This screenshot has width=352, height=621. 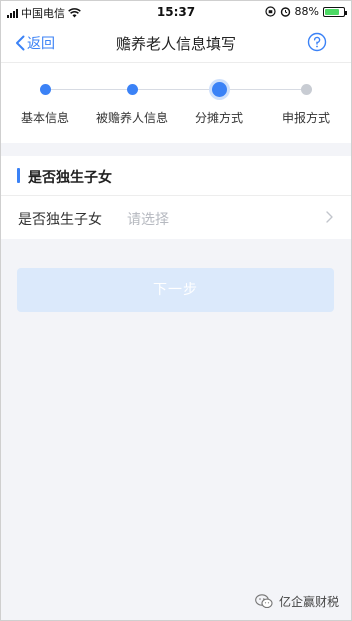 What do you see at coordinates (219, 118) in the screenshot?
I see `step-label-allocation: 分摊方式` at bounding box center [219, 118].